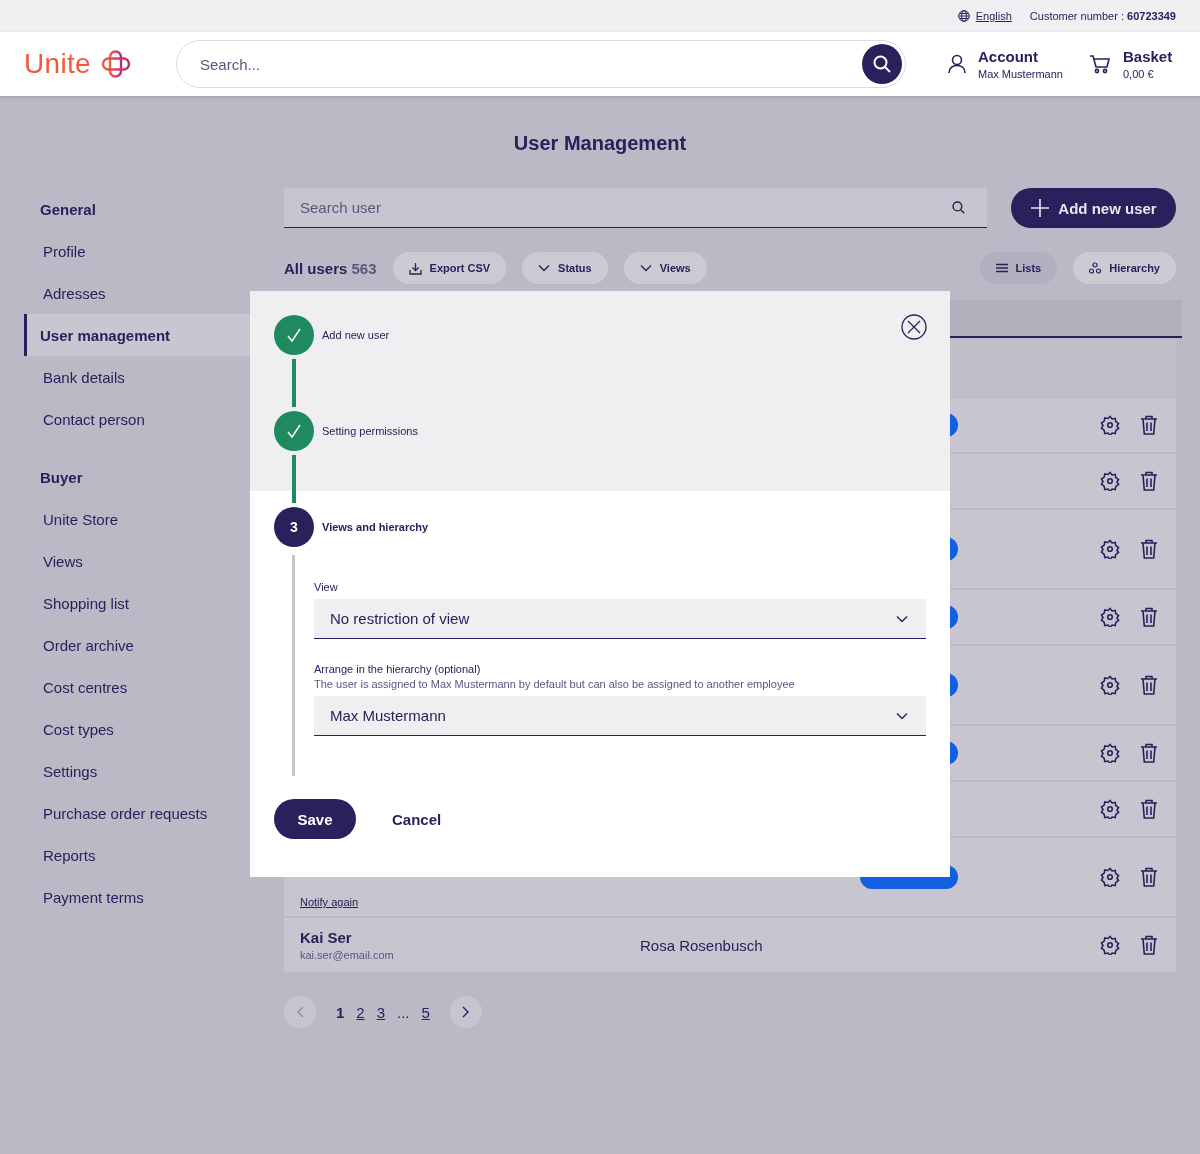  What do you see at coordinates (68, 209) in the screenshot?
I see `sidebar-heading: General` at bounding box center [68, 209].